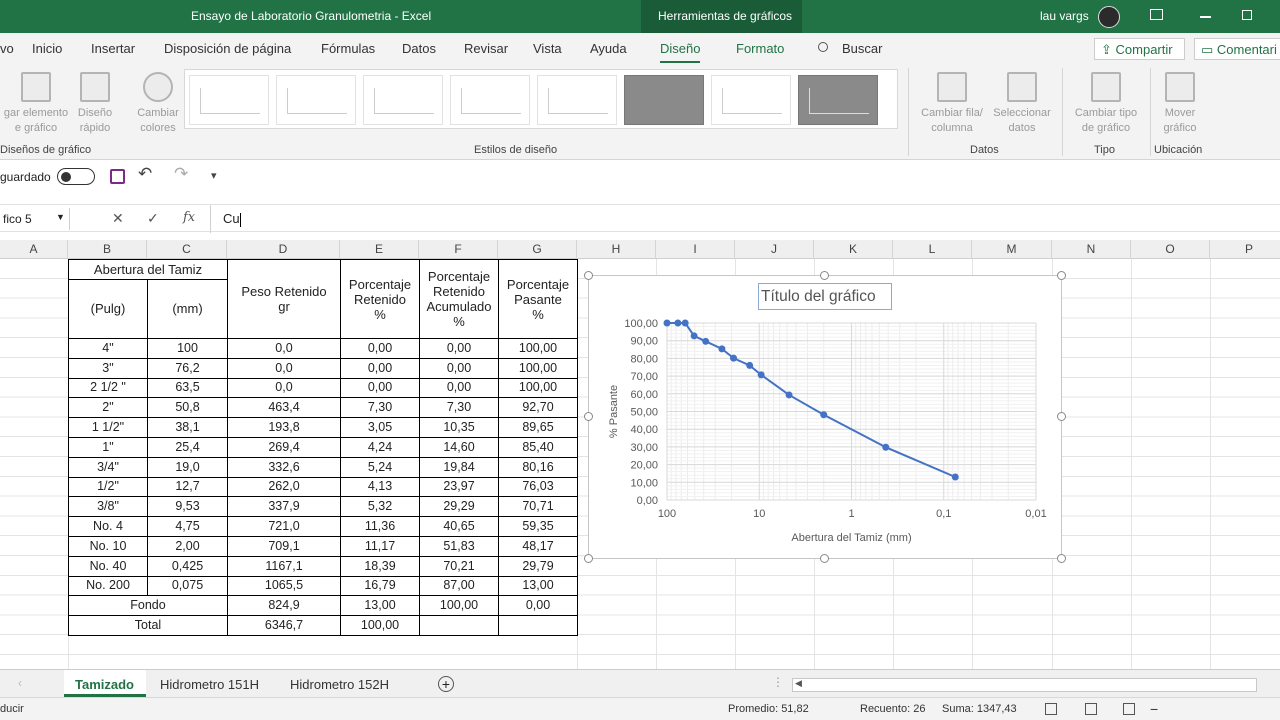  I want to click on cell-peso-retenido: 269,4, so click(284, 447).